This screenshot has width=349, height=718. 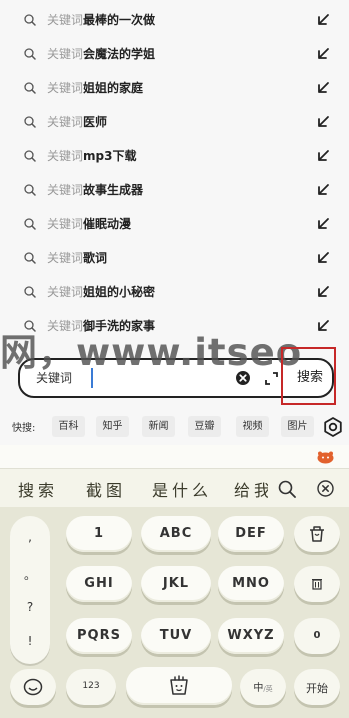 What do you see at coordinates (268, 689) in the screenshot?
I see `lang-sub-label: /英` at bounding box center [268, 689].